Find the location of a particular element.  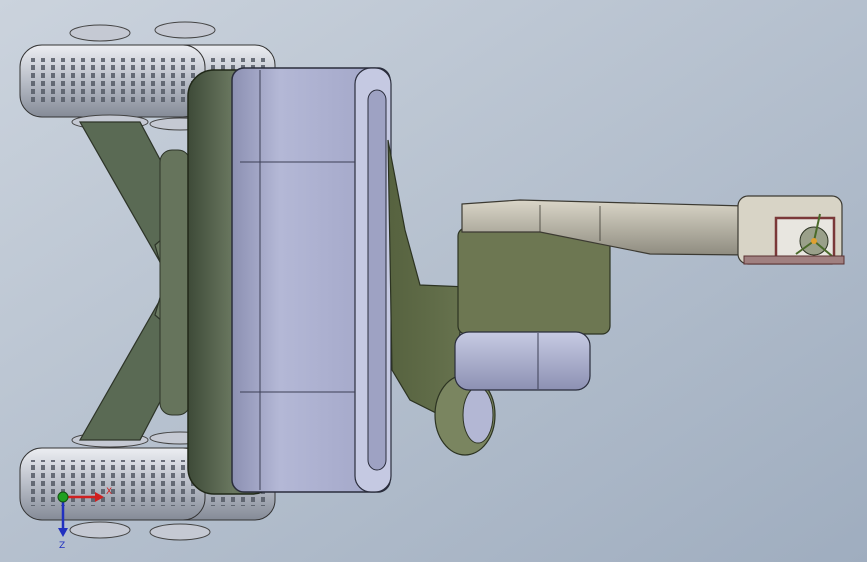

wrist-flange is located at coordinates (794, 260).